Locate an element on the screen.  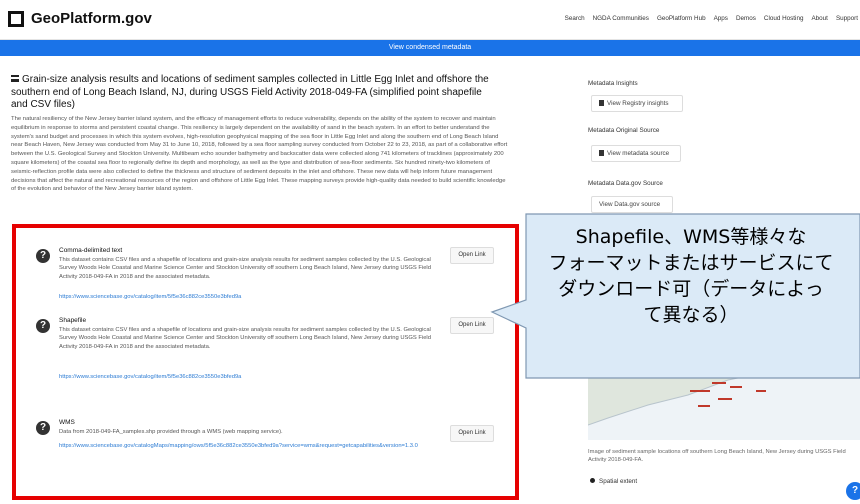
callout-line: ダウンロード可（データによっ is located at coordinates (691, 289).